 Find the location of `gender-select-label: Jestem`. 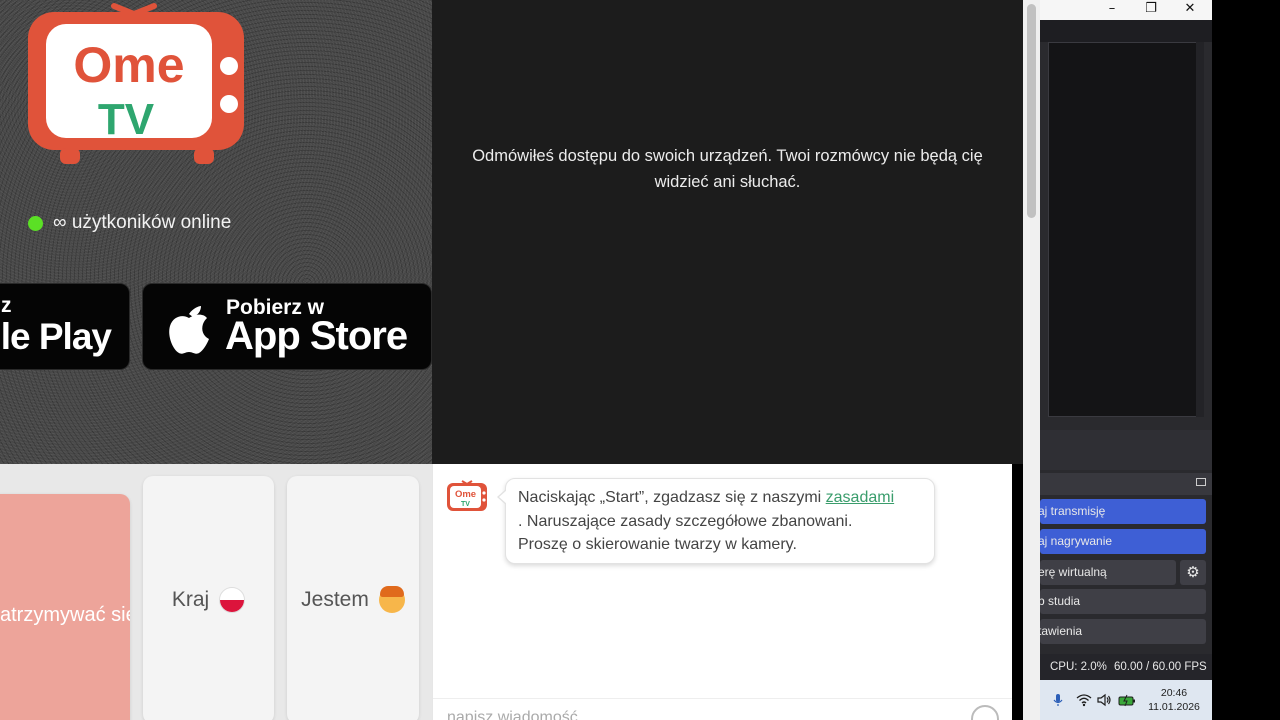

gender-select-label: Jestem is located at coordinates (335, 599).